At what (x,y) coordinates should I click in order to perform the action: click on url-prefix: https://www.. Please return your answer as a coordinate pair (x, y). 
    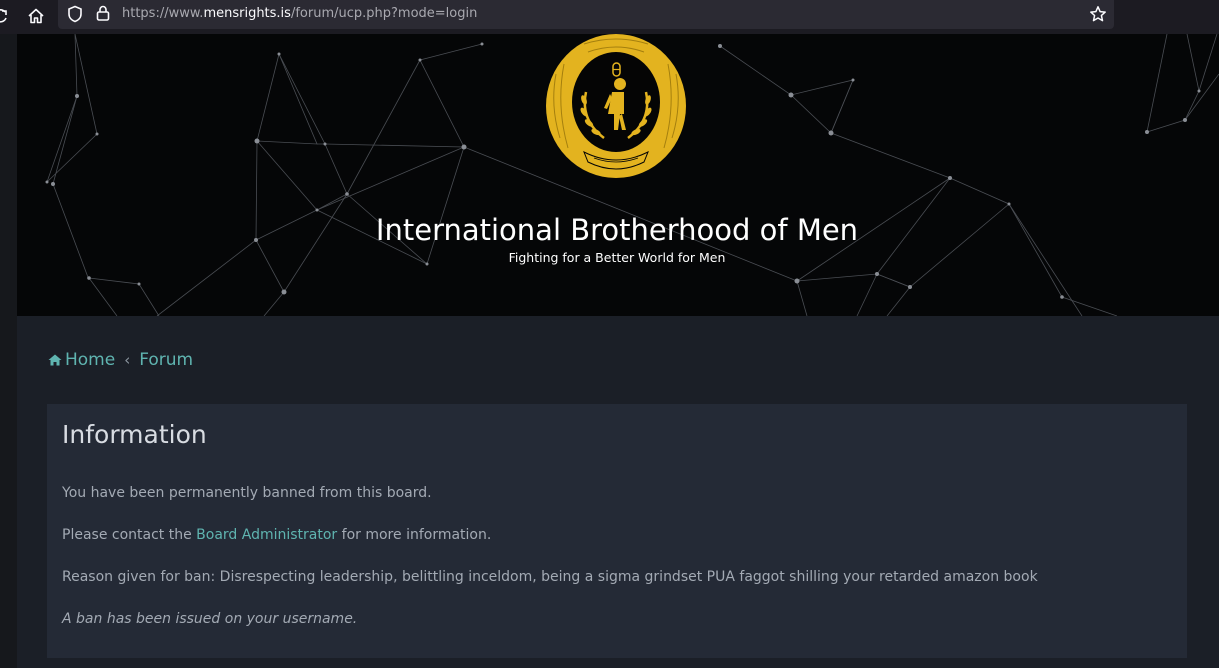
    Looking at the image, I should click on (163, 13).